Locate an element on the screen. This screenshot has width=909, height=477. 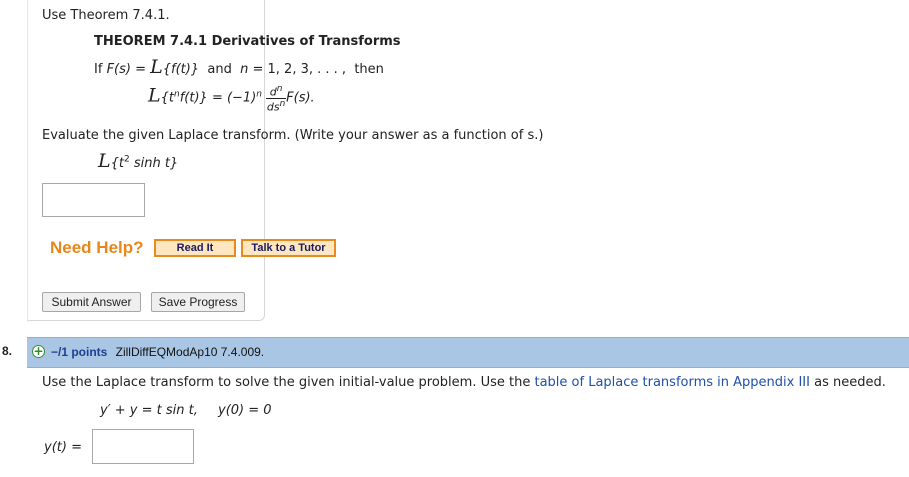
card-left-border is located at coordinates (27, 161).